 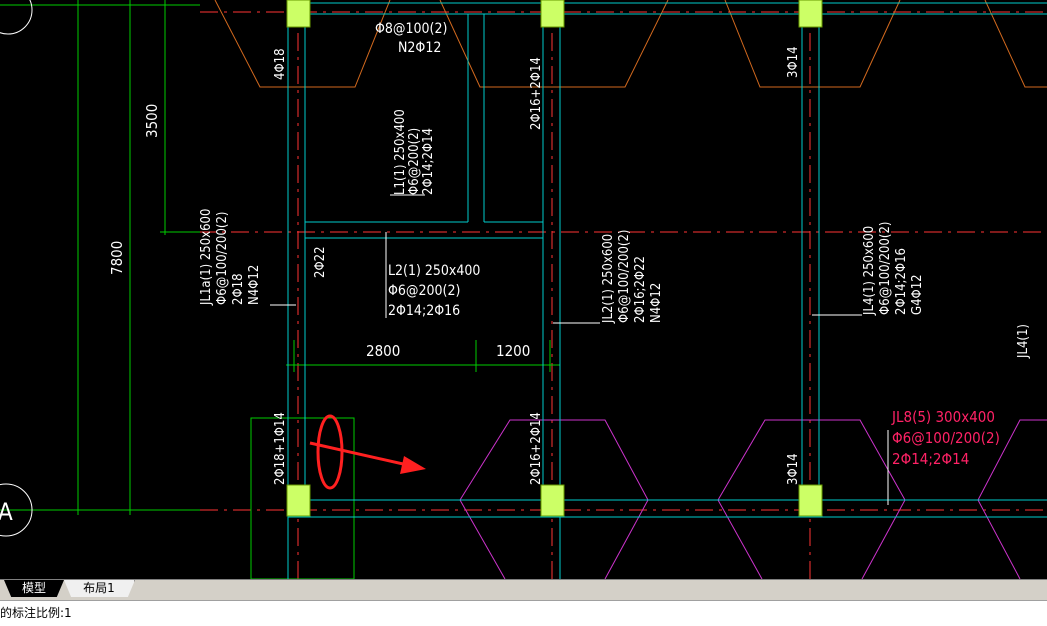 I want to click on markup-arrow, so click(x=367, y=457).